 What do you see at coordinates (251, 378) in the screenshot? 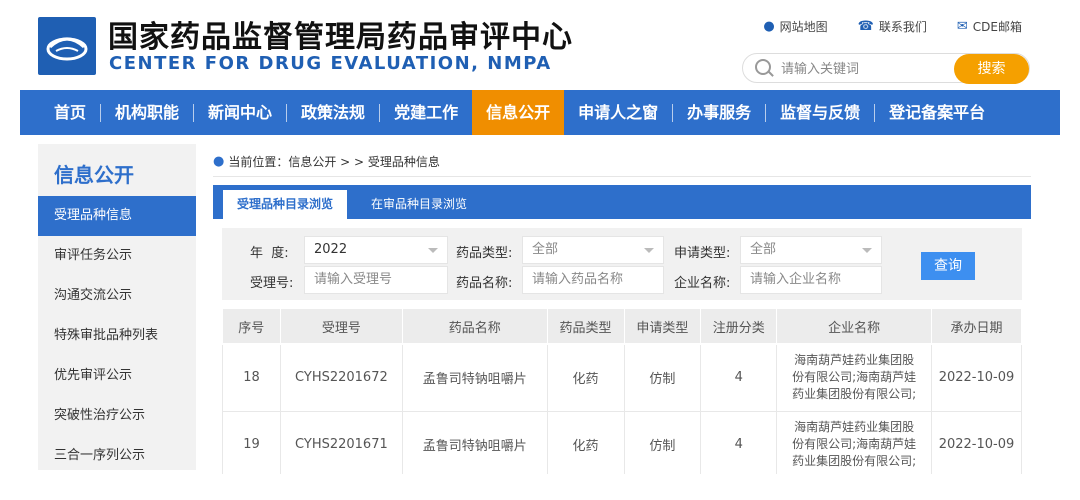
I see `cell-no: 18` at bounding box center [251, 378].